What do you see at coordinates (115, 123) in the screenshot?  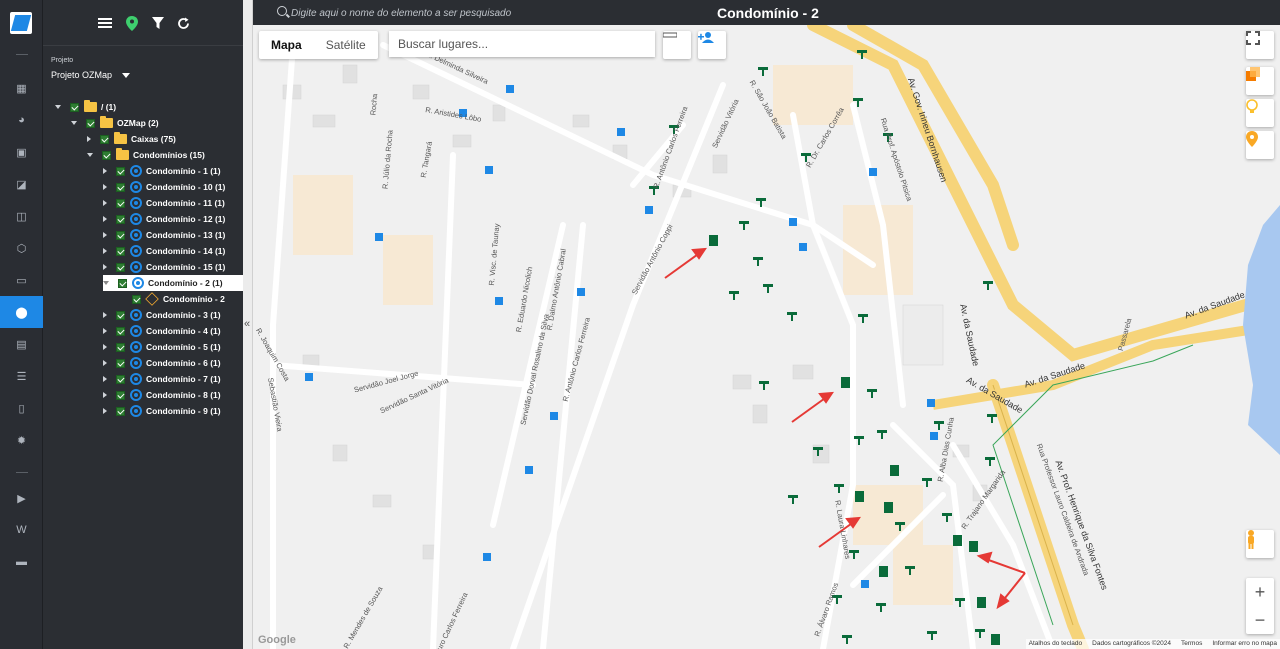 I see `tree-node-ozmap: OZMap (2)` at bounding box center [115, 123].